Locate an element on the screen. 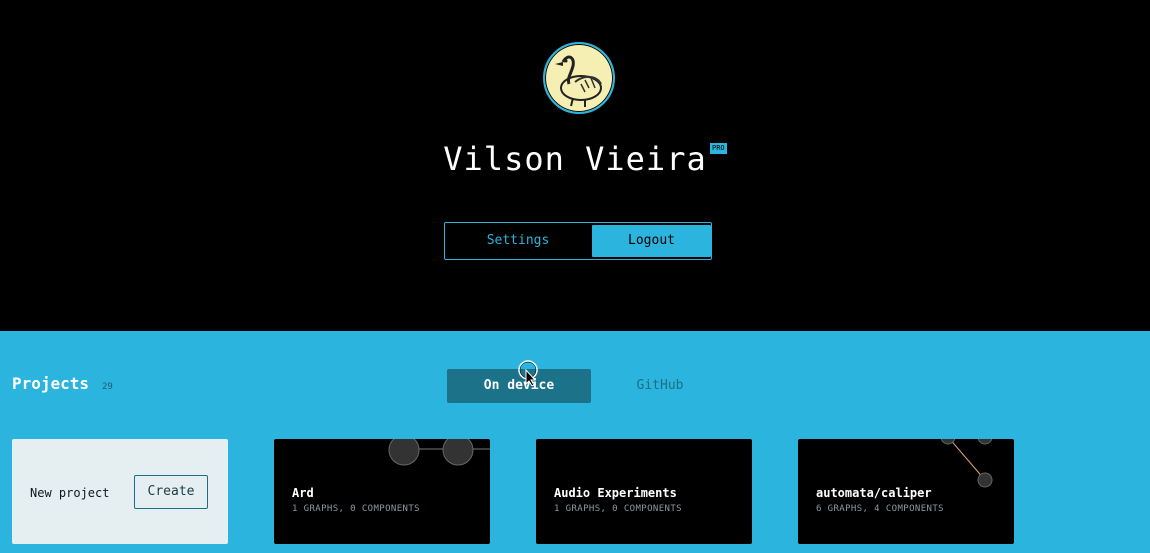 The height and width of the screenshot is (553, 1150). account-button-group: Settings Logout is located at coordinates (578, 241).